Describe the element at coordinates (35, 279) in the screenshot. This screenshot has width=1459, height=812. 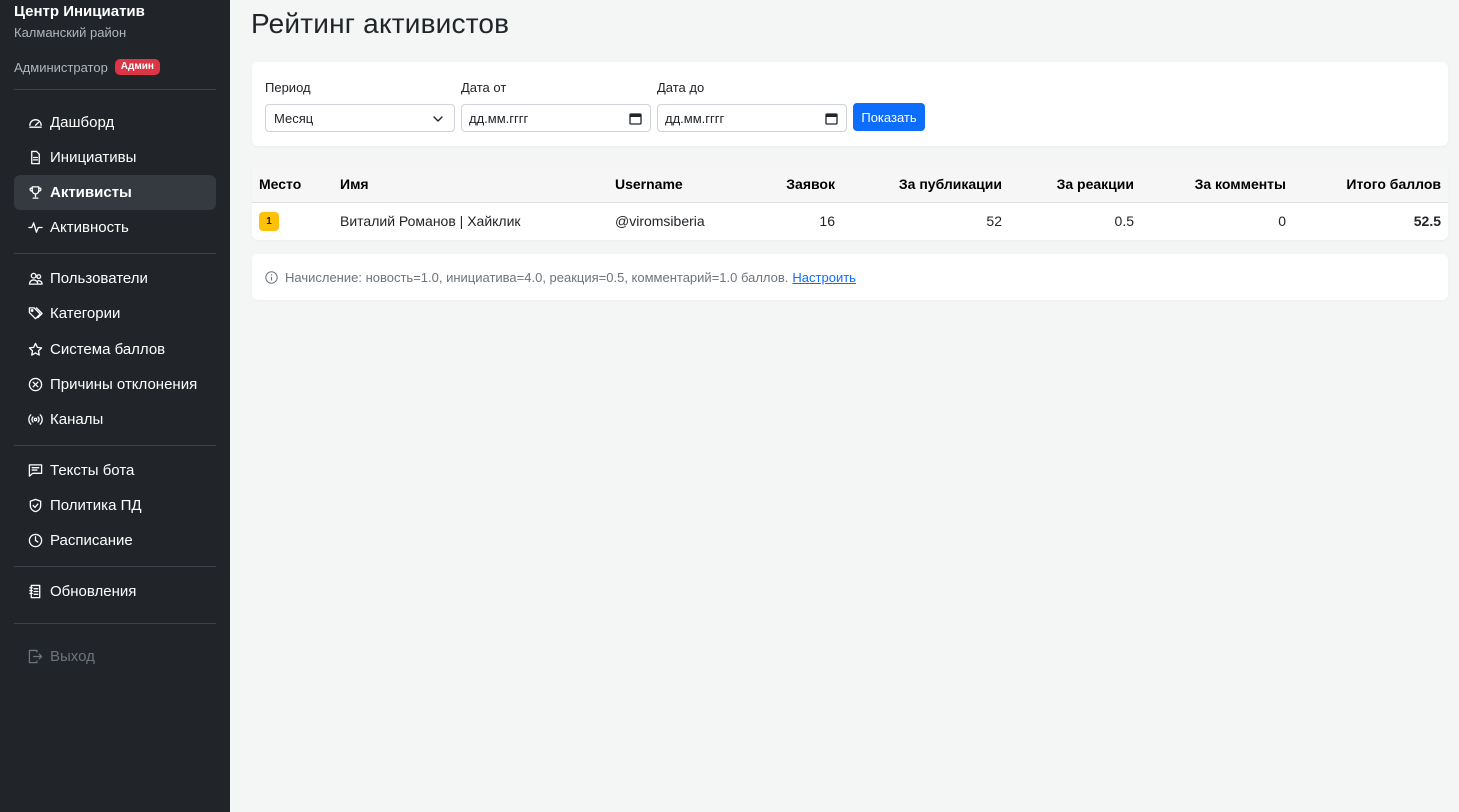
I see `users-icon` at that location.